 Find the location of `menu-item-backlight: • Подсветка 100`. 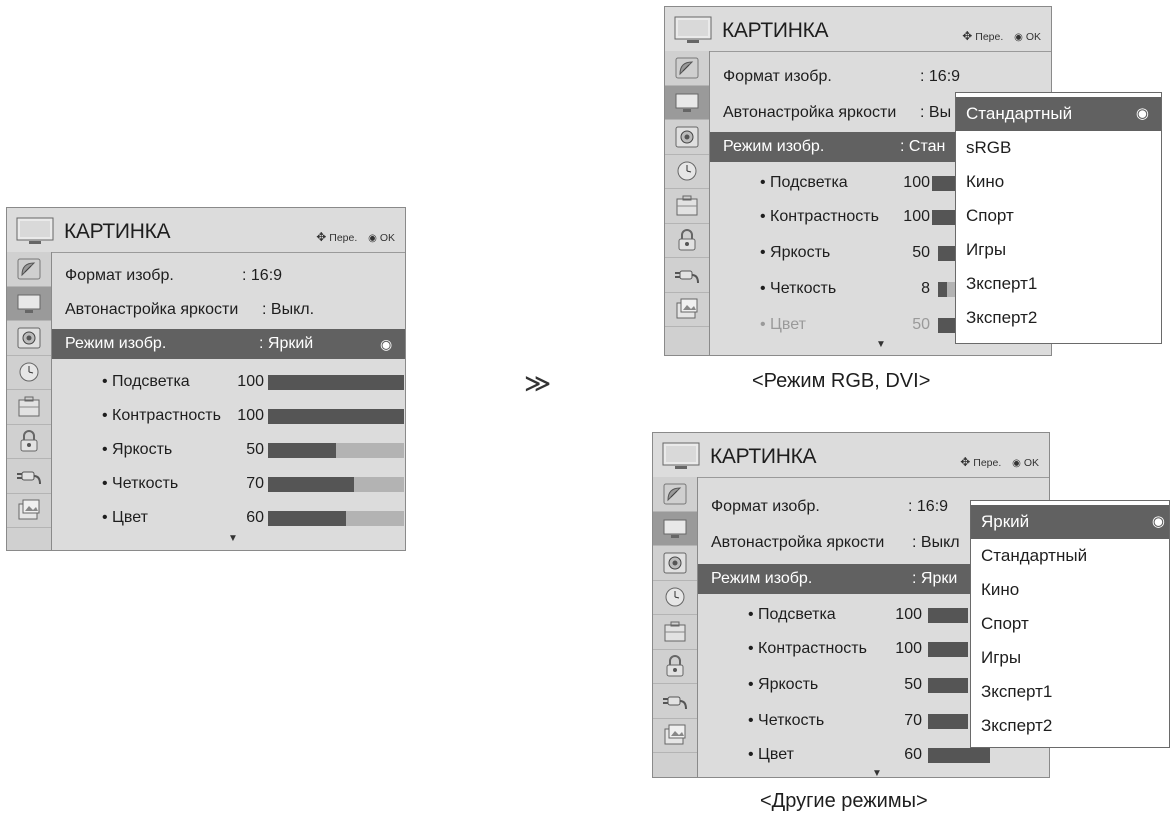

menu-item-backlight: • Подсветка 100 is located at coordinates (228, 382).